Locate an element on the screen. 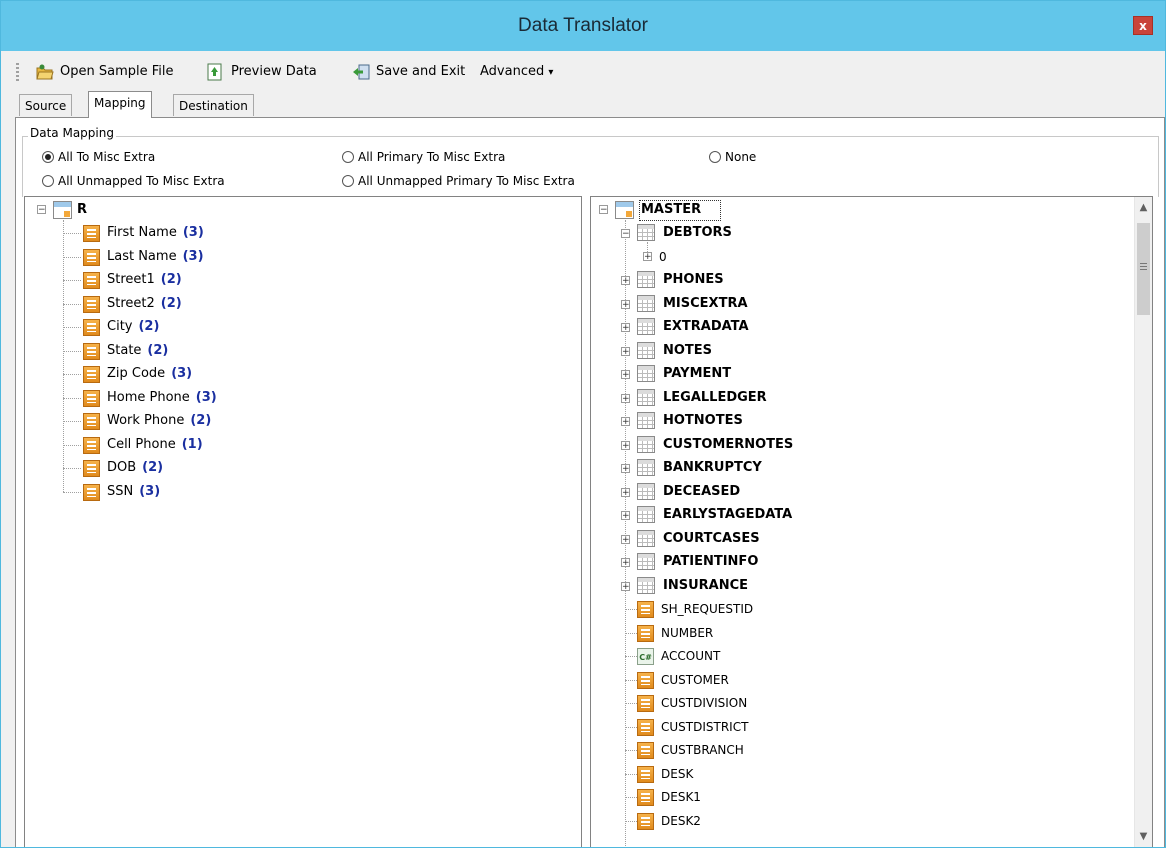 This screenshot has height=848, width=1166. radio-unselected-icon is located at coordinates (348, 181).